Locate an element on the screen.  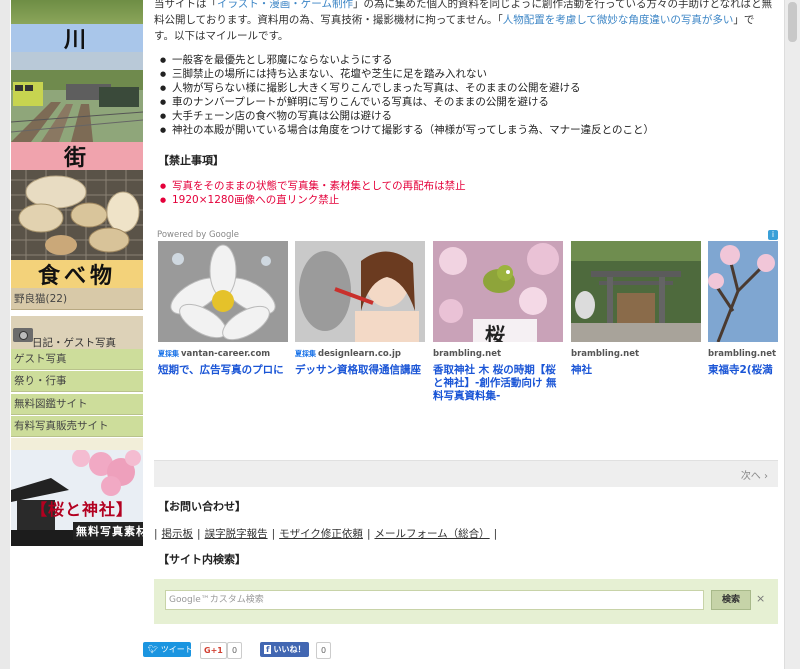
ad-image-bird: 桜 is located at coordinates (498, 291).